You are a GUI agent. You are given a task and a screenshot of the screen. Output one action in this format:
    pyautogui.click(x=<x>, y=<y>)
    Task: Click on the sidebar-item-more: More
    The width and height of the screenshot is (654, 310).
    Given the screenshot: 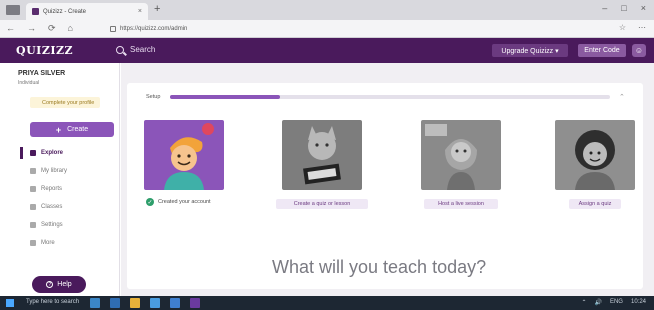 What is the action you would take?
    pyautogui.click(x=42, y=243)
    